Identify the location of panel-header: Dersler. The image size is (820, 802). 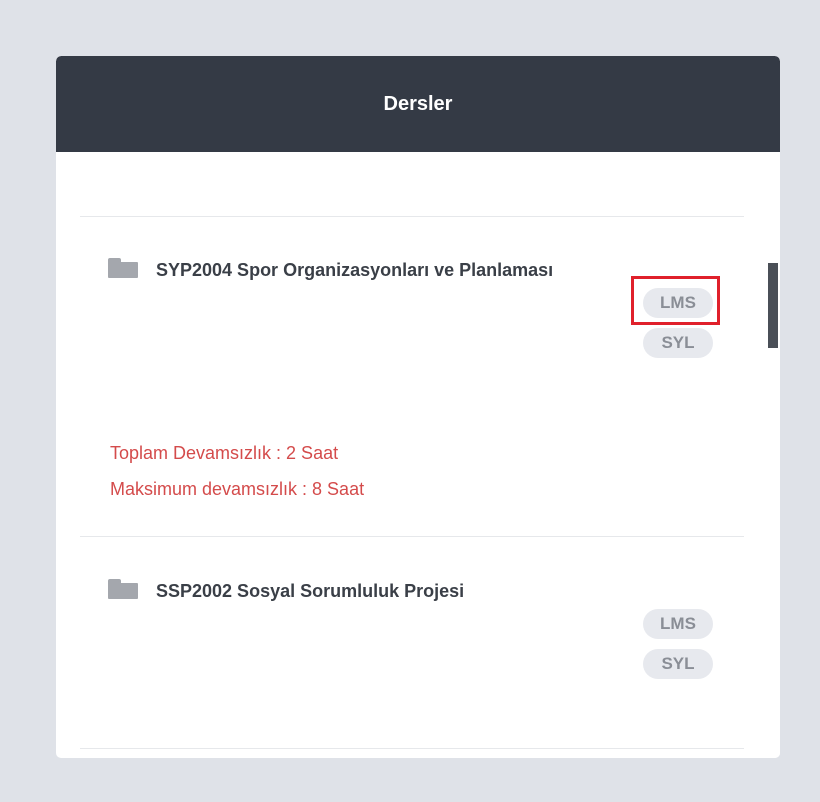
(418, 104).